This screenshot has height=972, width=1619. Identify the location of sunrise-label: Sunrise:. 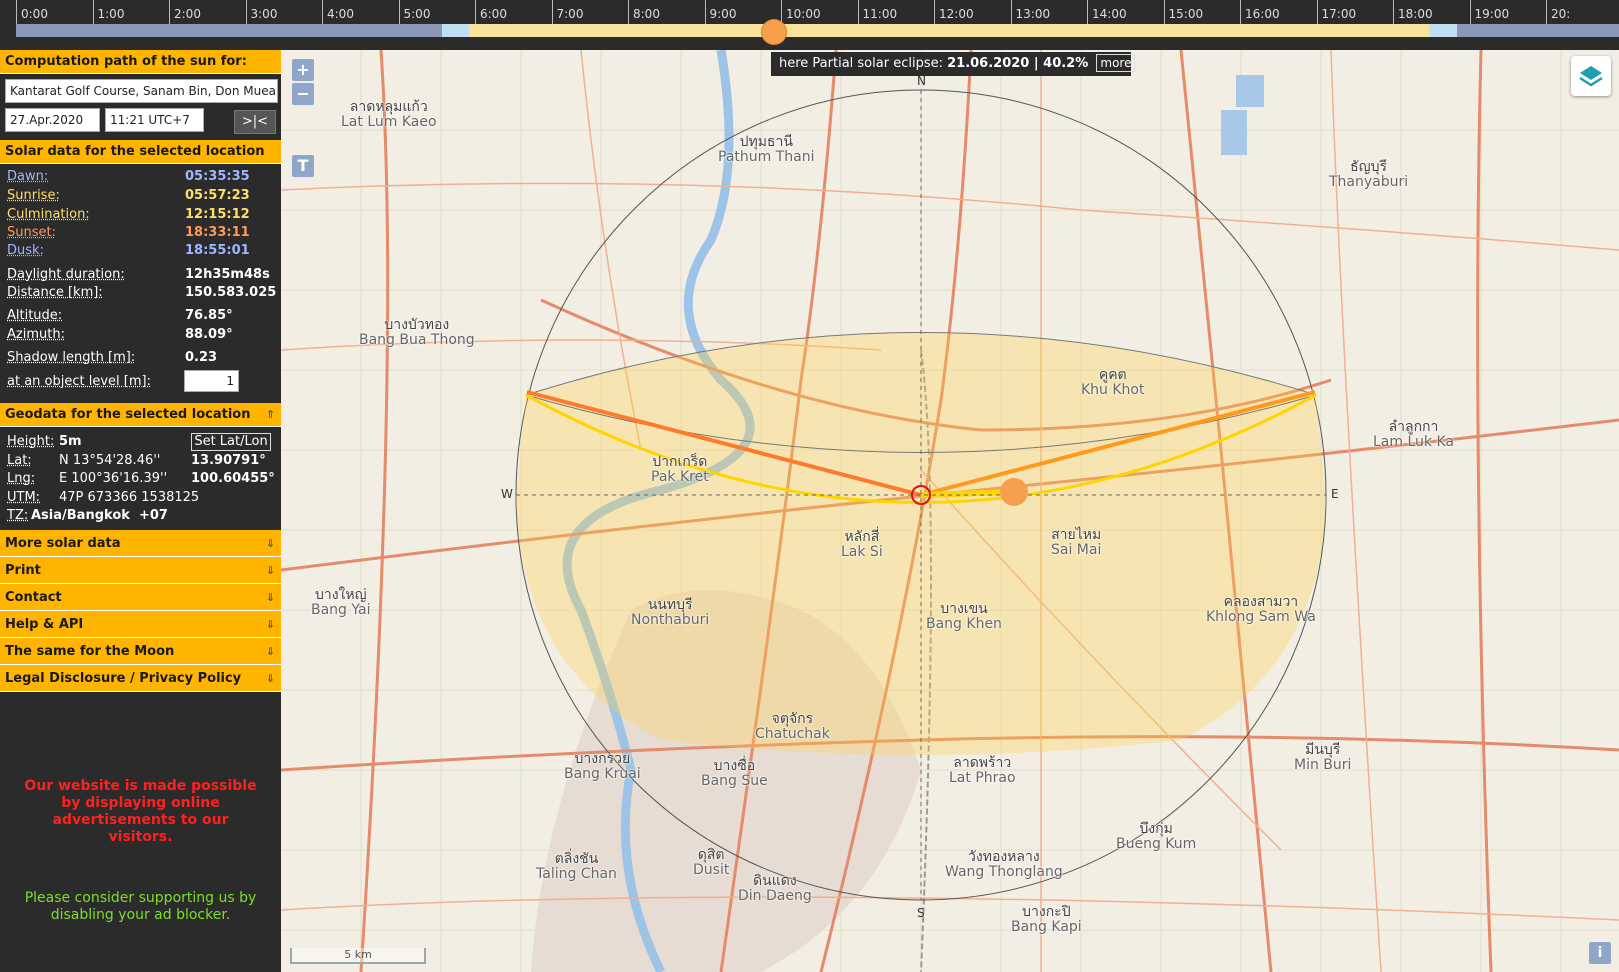
(33, 196).